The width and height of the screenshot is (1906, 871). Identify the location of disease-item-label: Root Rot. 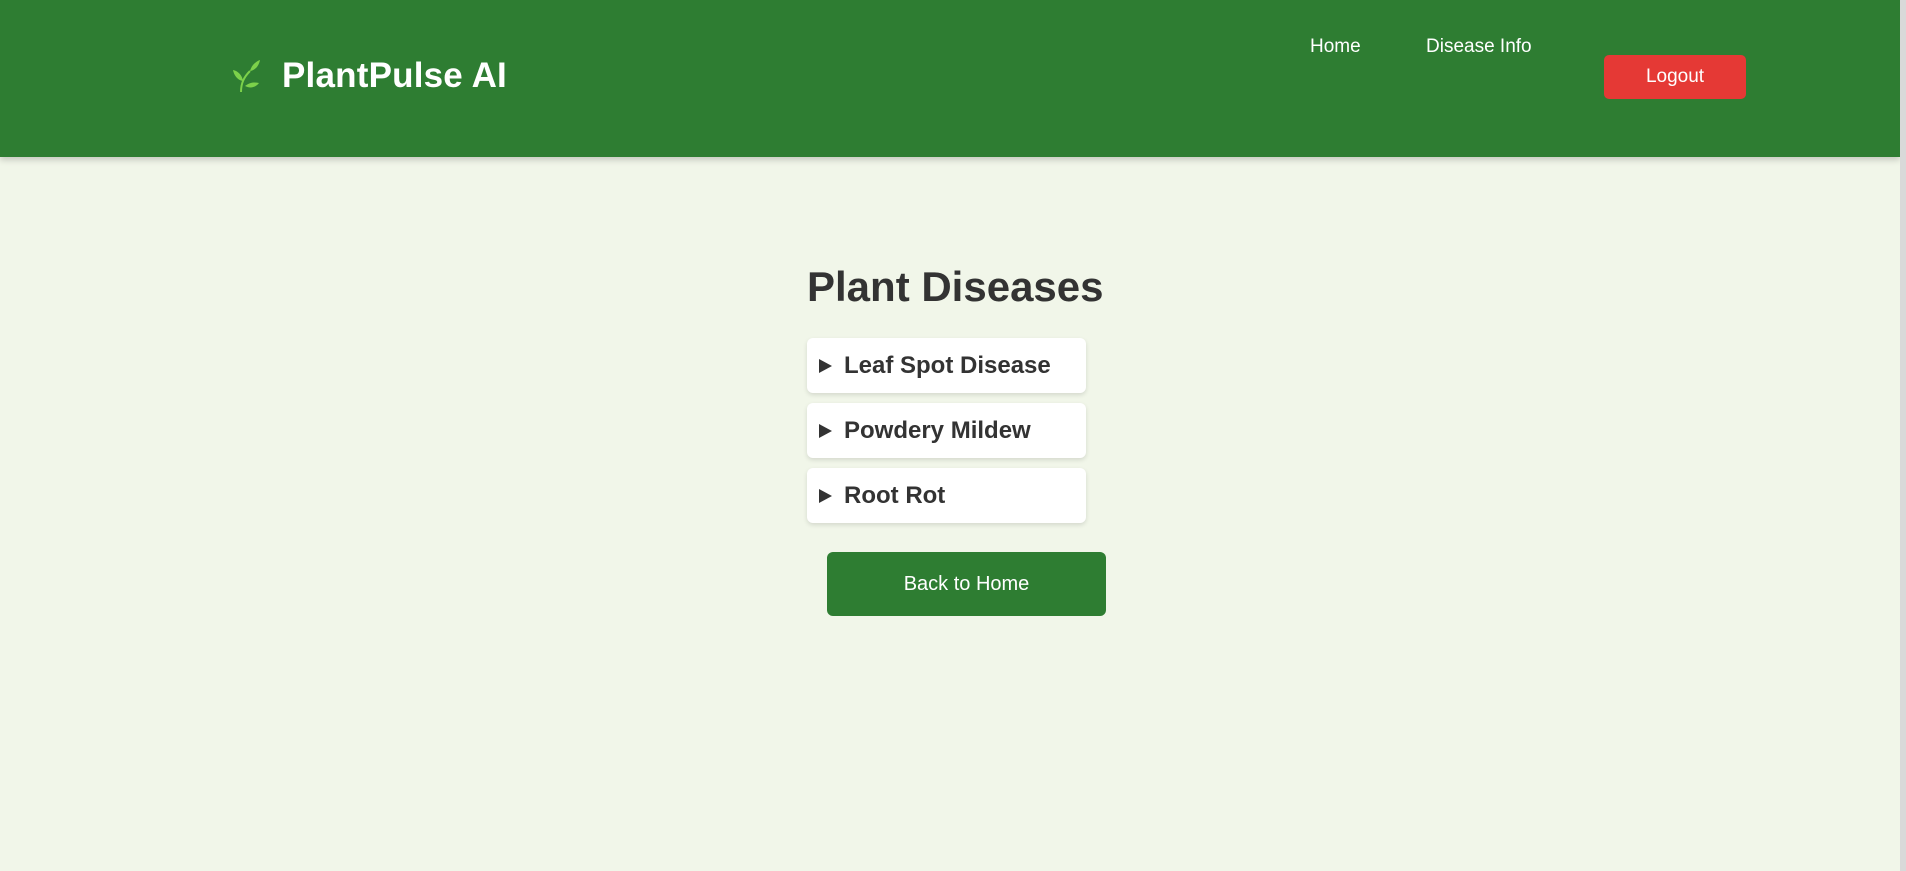
(895, 495).